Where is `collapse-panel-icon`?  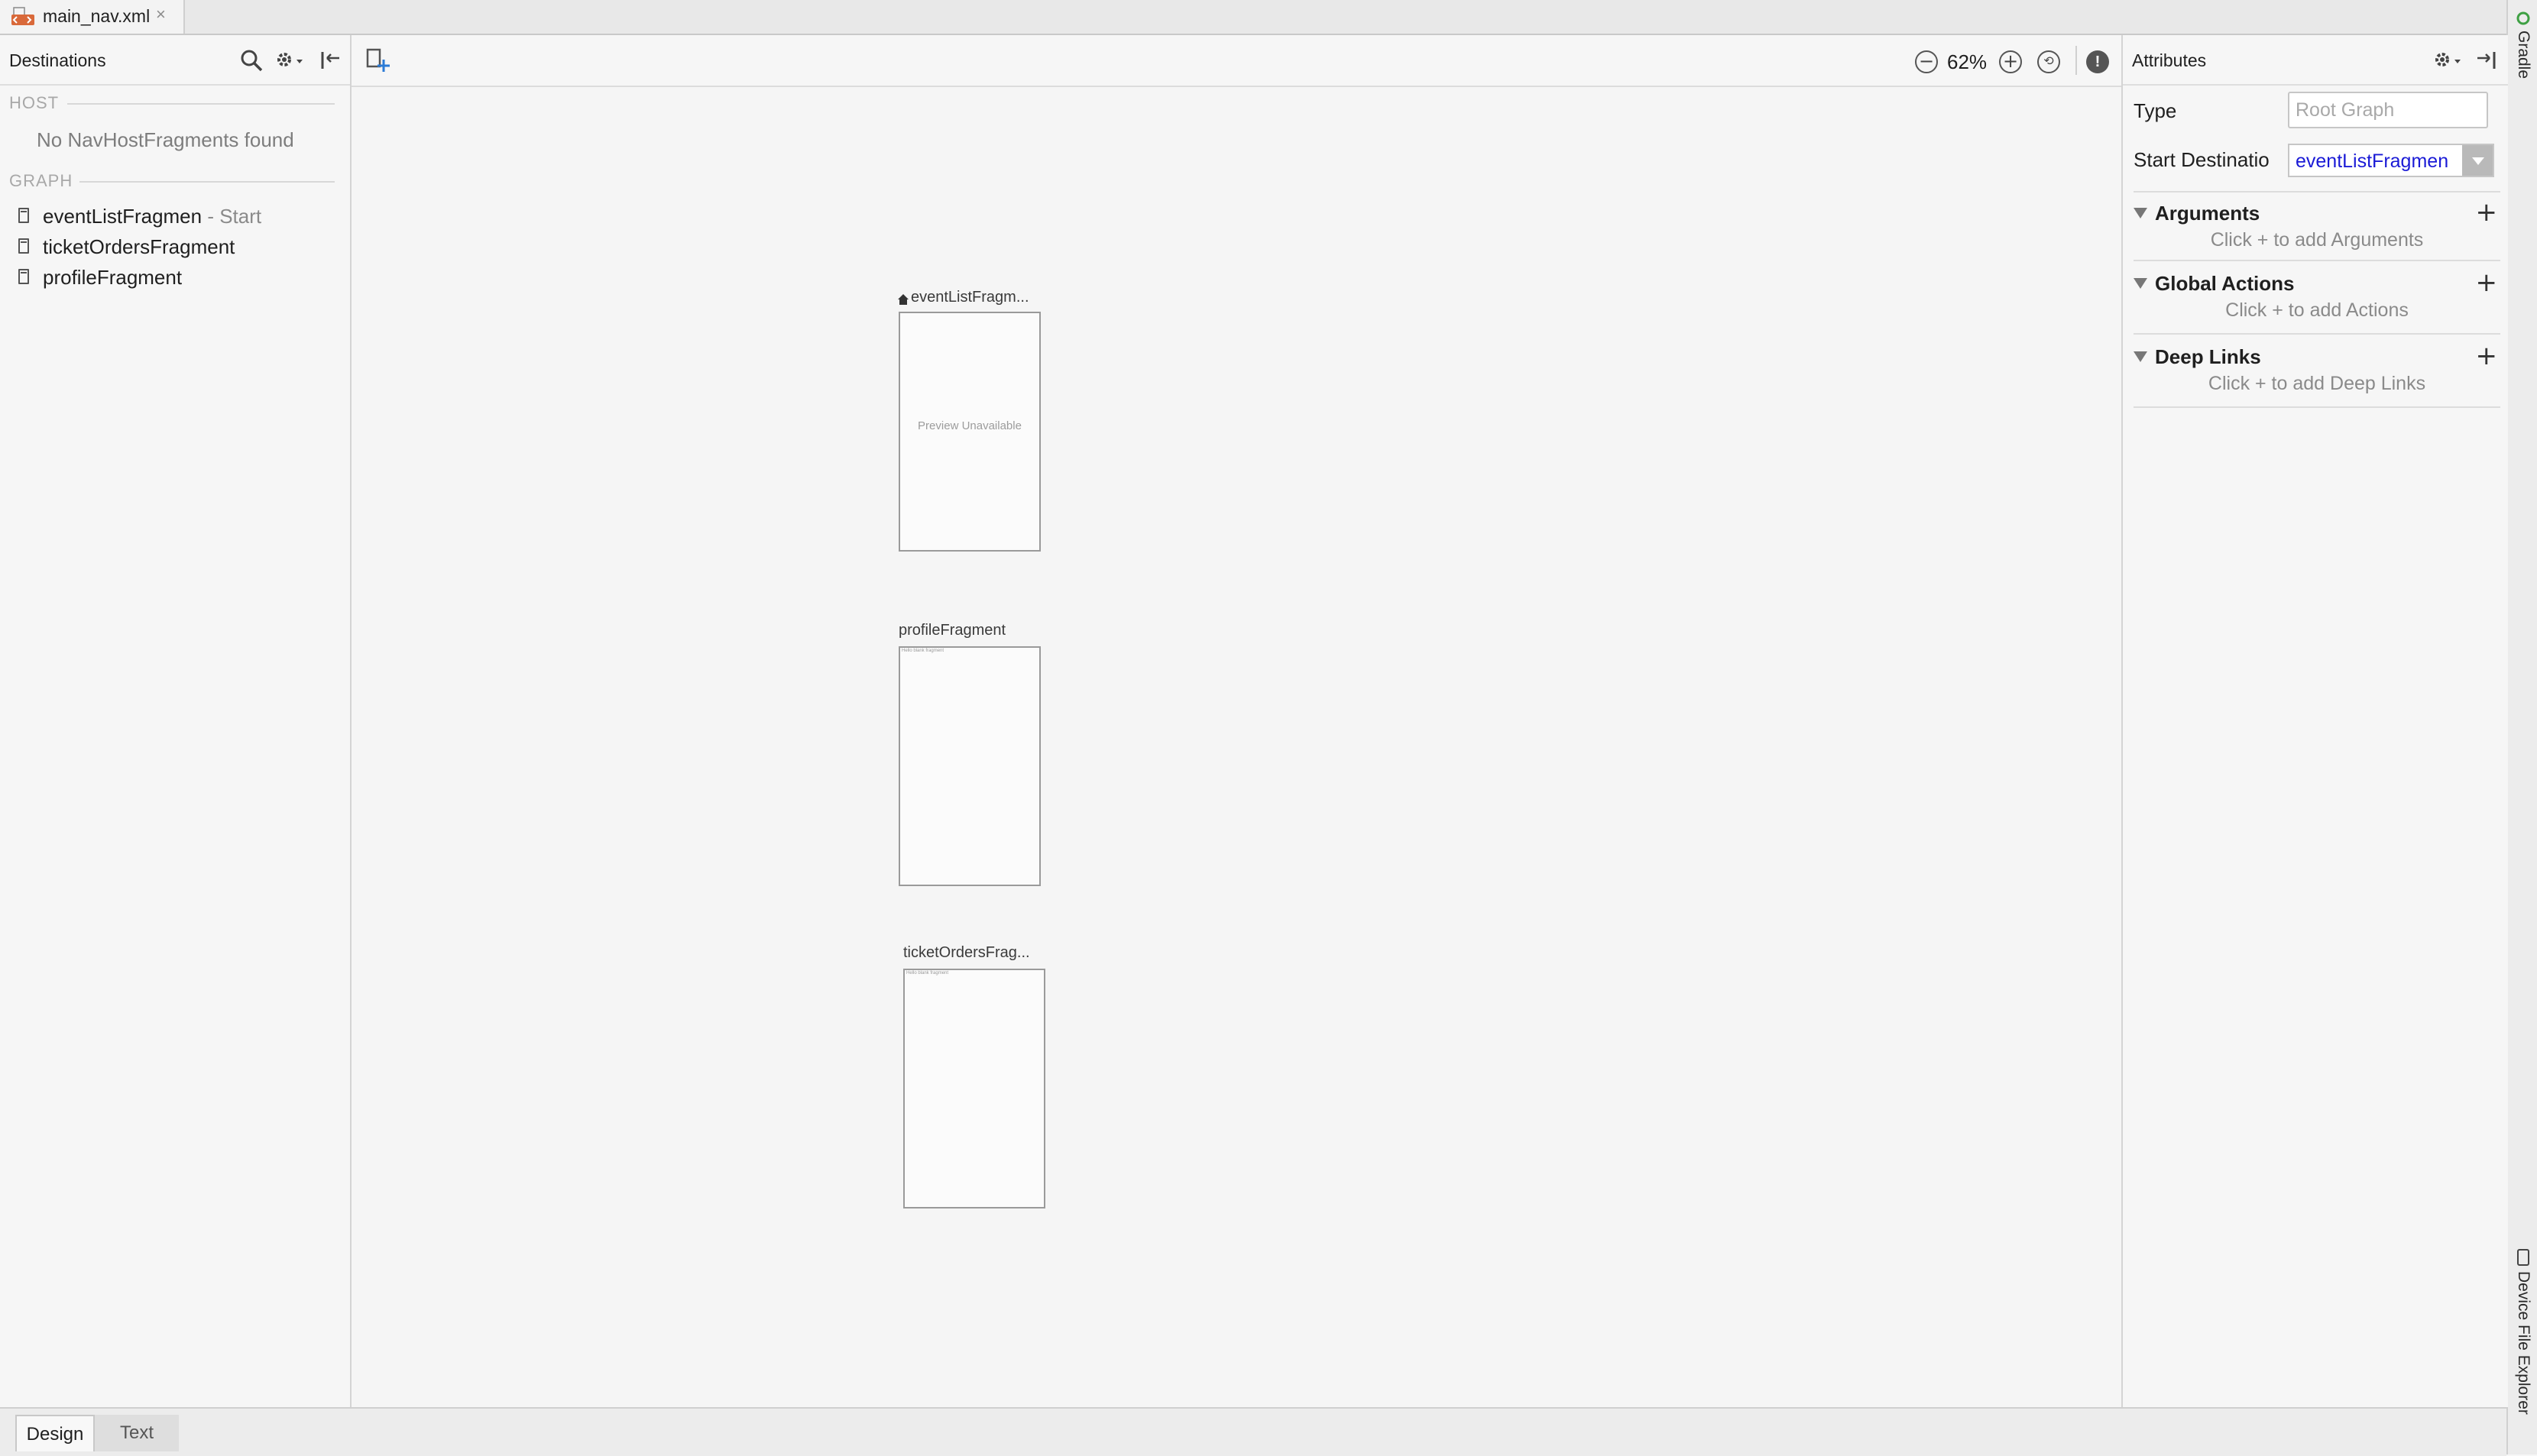
collapse-panel-icon is located at coordinates (331, 61).